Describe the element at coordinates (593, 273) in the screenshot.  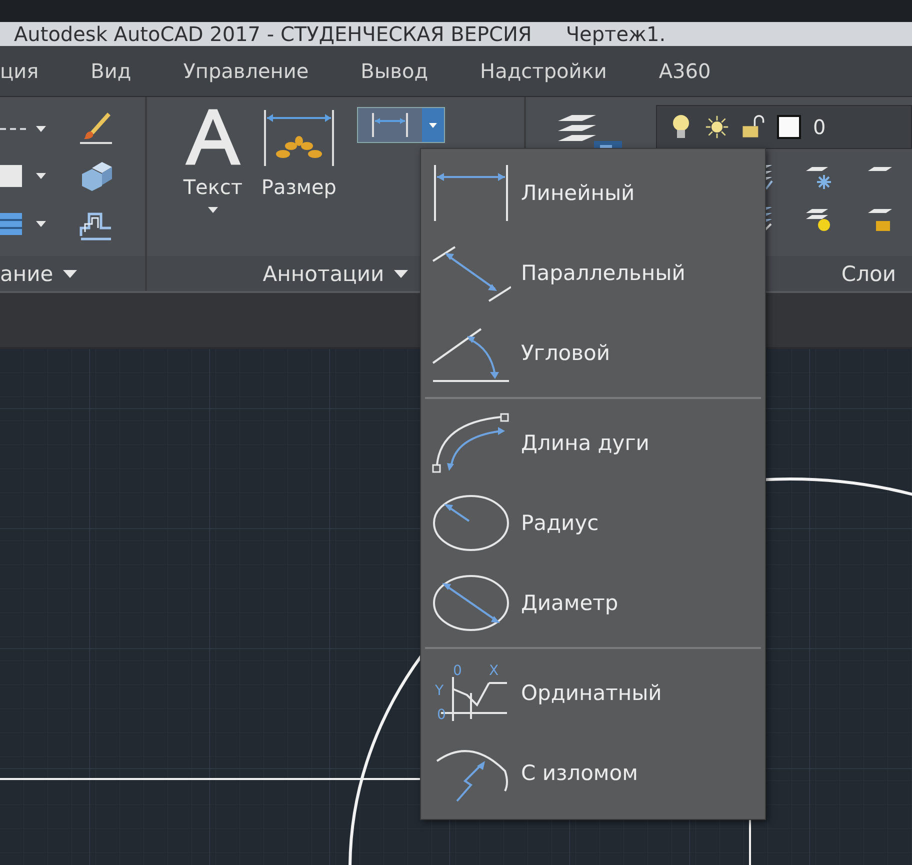
I see `menu-item: Параллельный` at that location.